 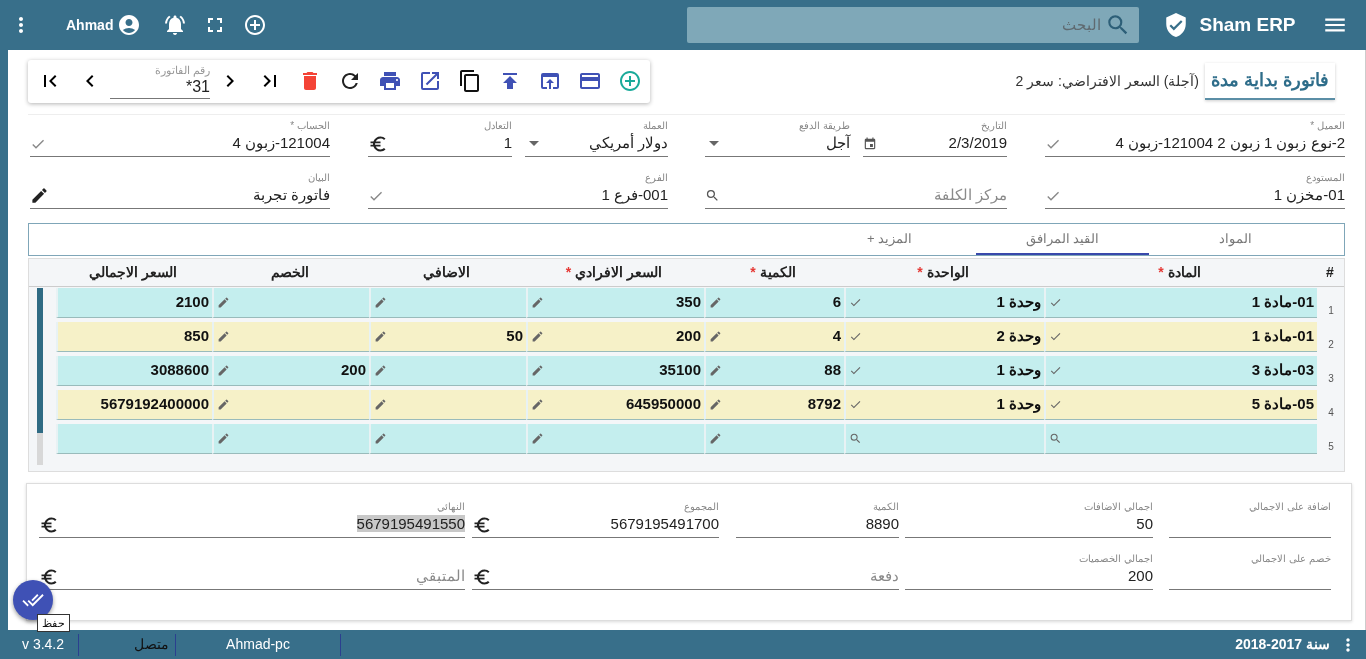 I want to click on column-header: الاضافي, so click(x=446, y=273).